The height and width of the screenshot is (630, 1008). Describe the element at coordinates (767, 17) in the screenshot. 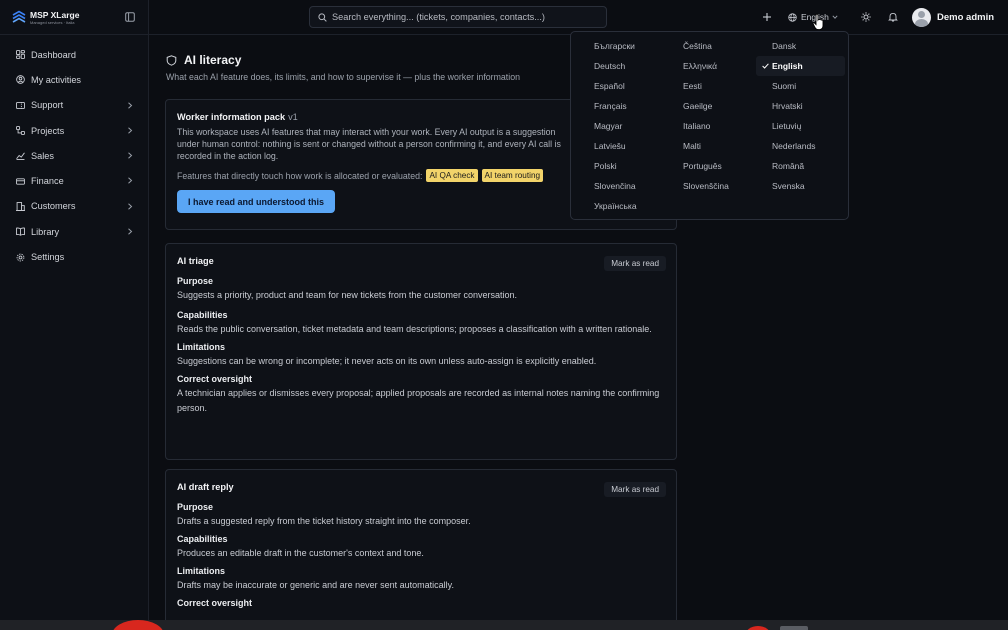

I see `plus-icon` at that location.